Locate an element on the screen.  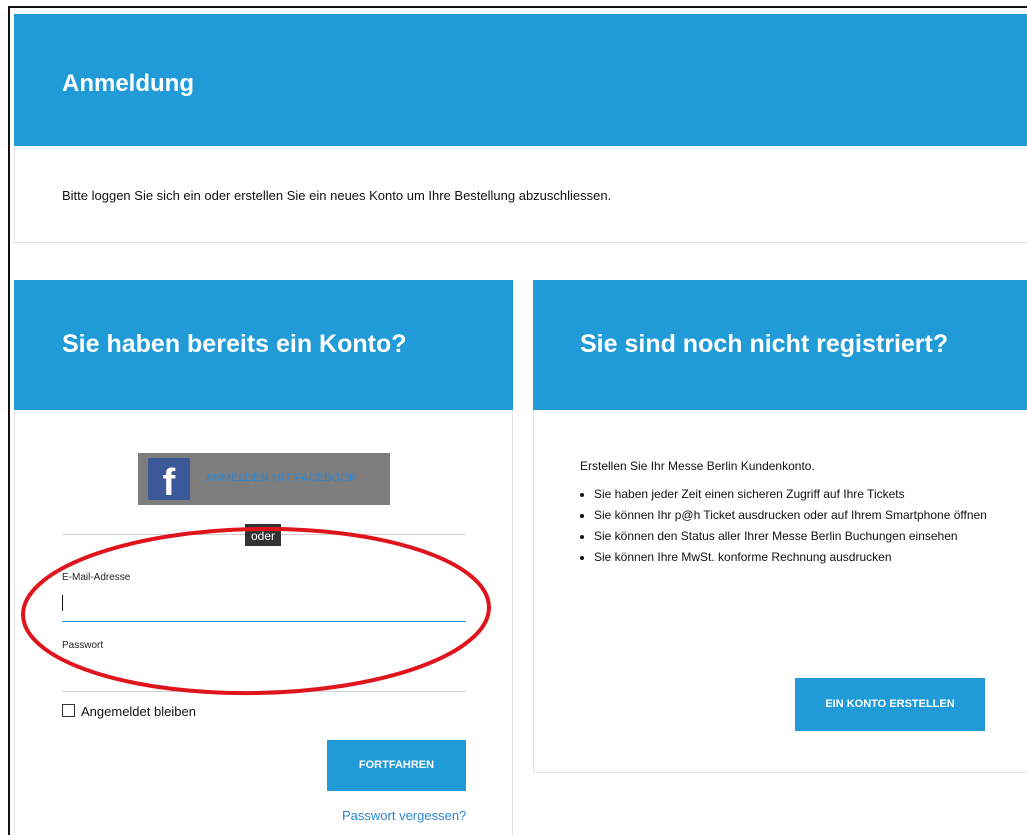
create-account-button: EIN KONTO ERSTELLEN is located at coordinates (890, 704).